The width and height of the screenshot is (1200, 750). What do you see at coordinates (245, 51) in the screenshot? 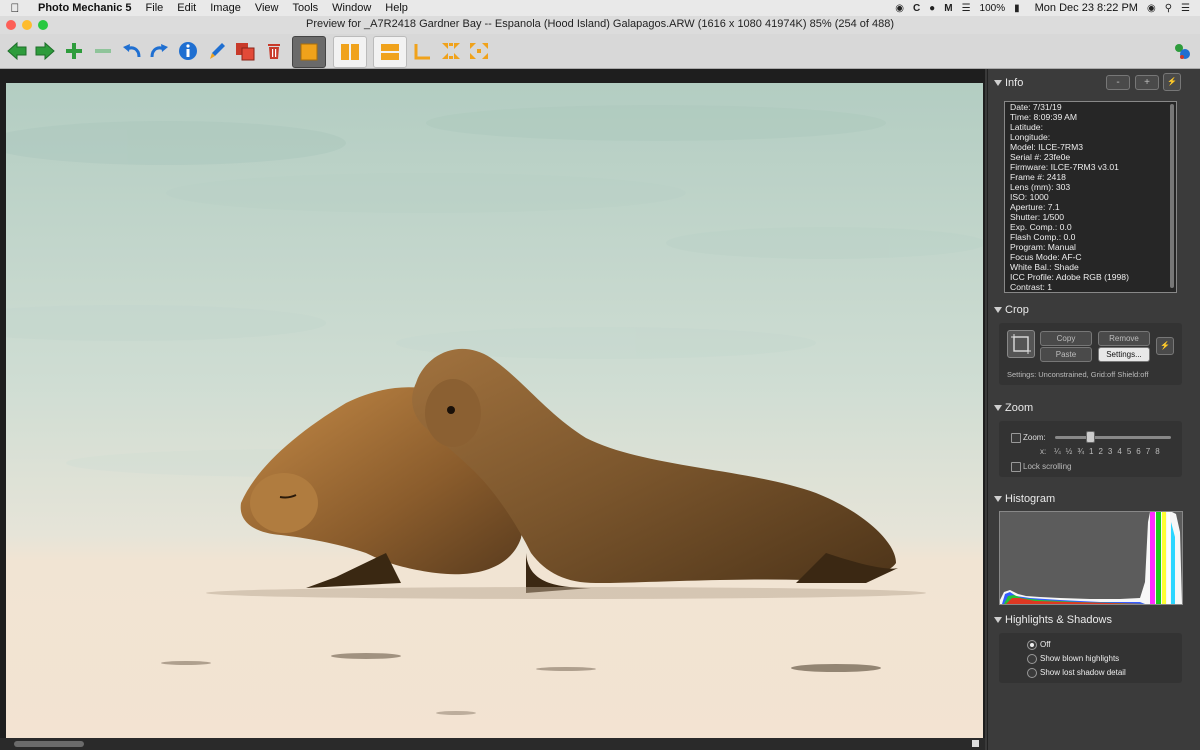
I see `copy-icon` at bounding box center [245, 51].